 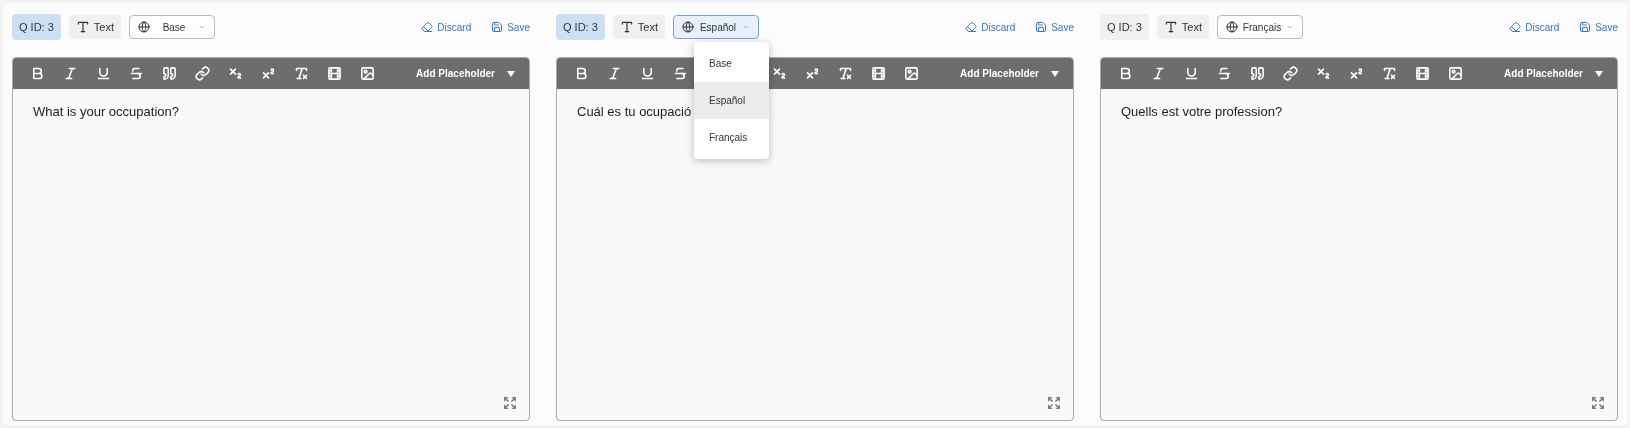 What do you see at coordinates (1260, 27) in the screenshot?
I see `language-select: Français` at bounding box center [1260, 27].